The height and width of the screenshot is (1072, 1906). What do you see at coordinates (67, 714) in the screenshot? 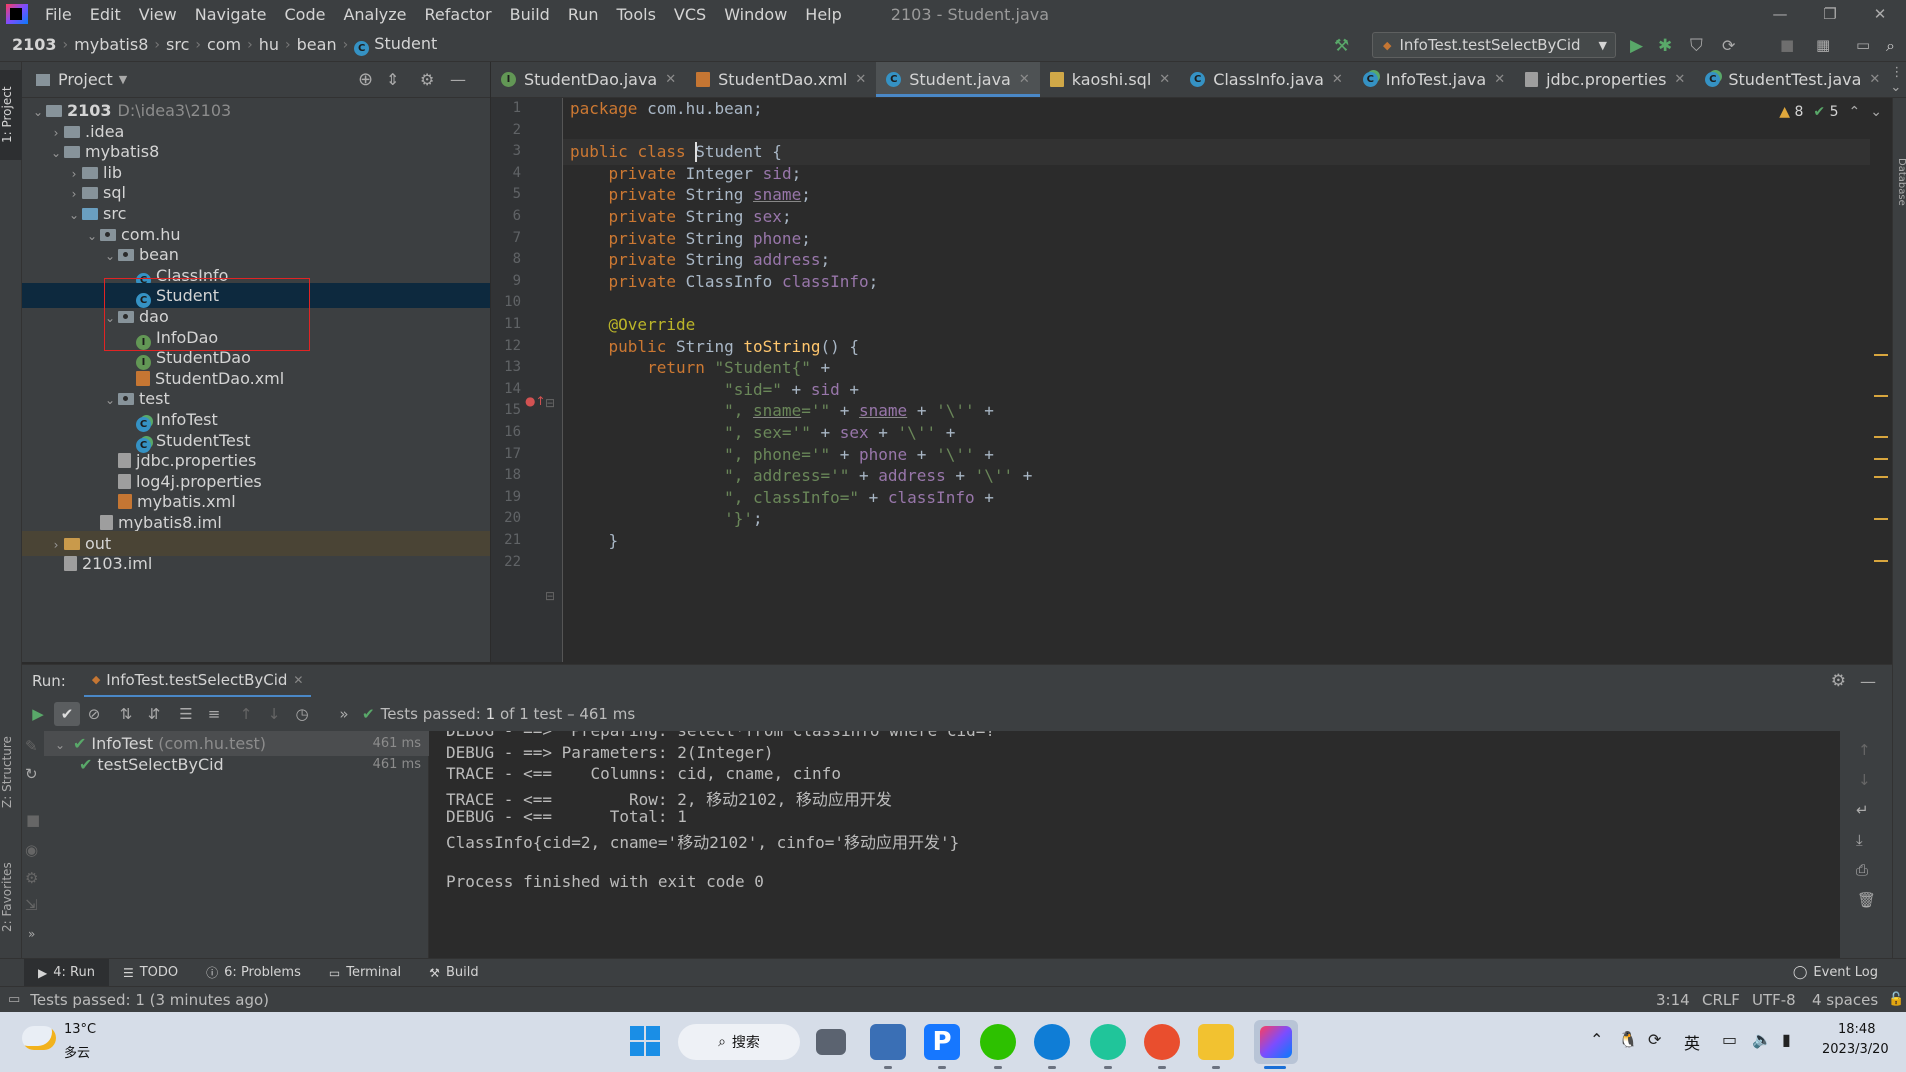
I see `show-passed-icon: ✔` at bounding box center [67, 714].